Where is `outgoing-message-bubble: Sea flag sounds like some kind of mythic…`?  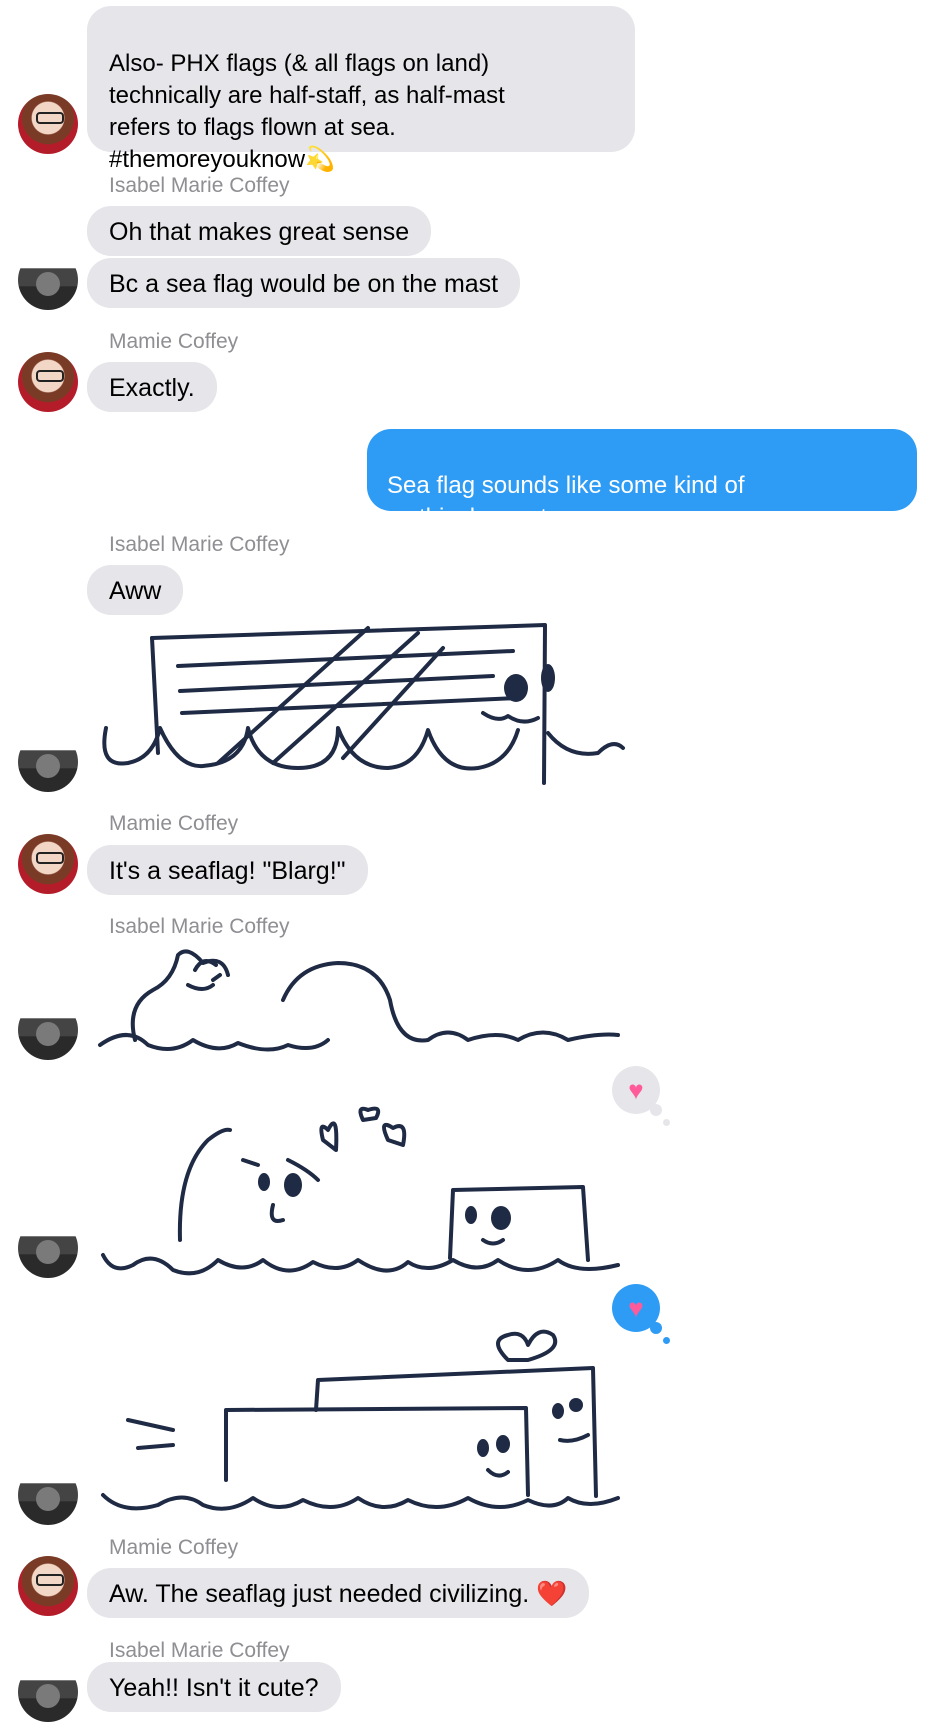
outgoing-message-bubble: Sea flag sounds like some kind of mythic… is located at coordinates (642, 480).